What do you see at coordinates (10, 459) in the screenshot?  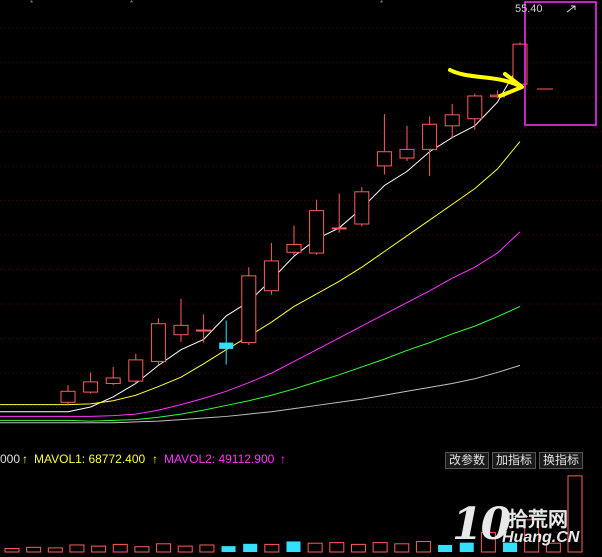 I see `indicator-left-value: 000` at bounding box center [10, 459].